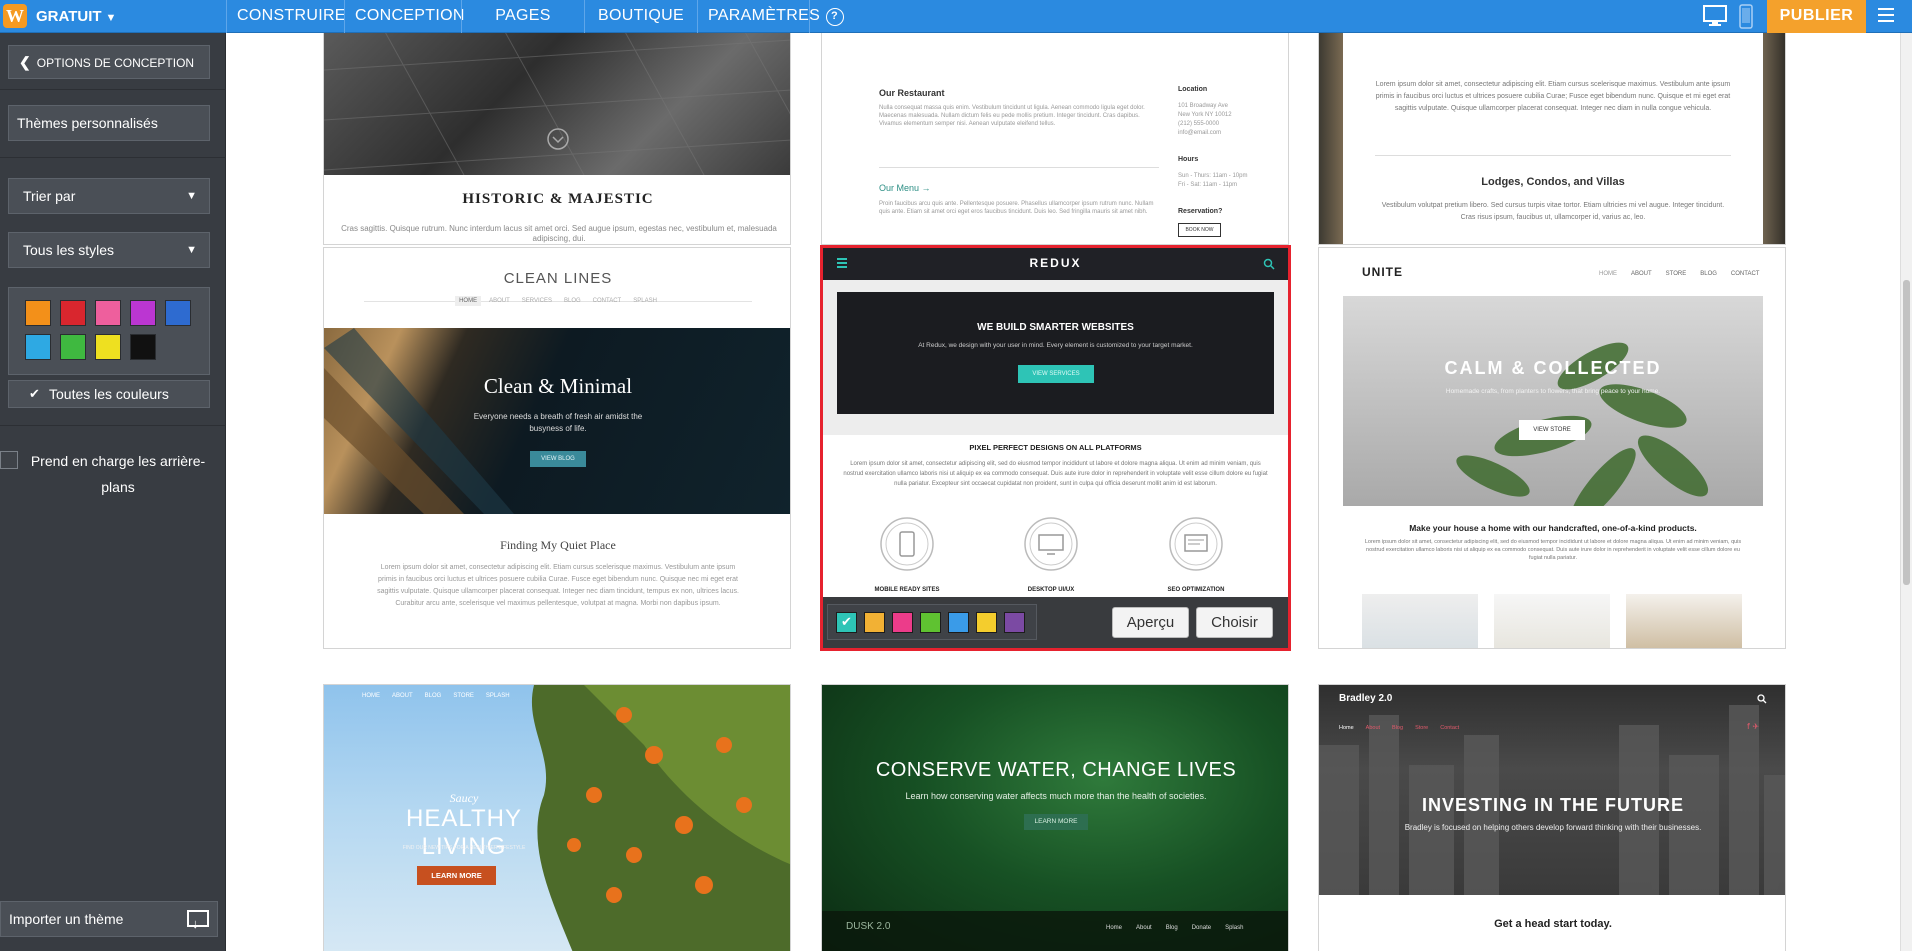 The width and height of the screenshot is (1912, 951). I want to click on back-button: ❮ OPTIONS DE CONCEPTION, so click(109, 62).